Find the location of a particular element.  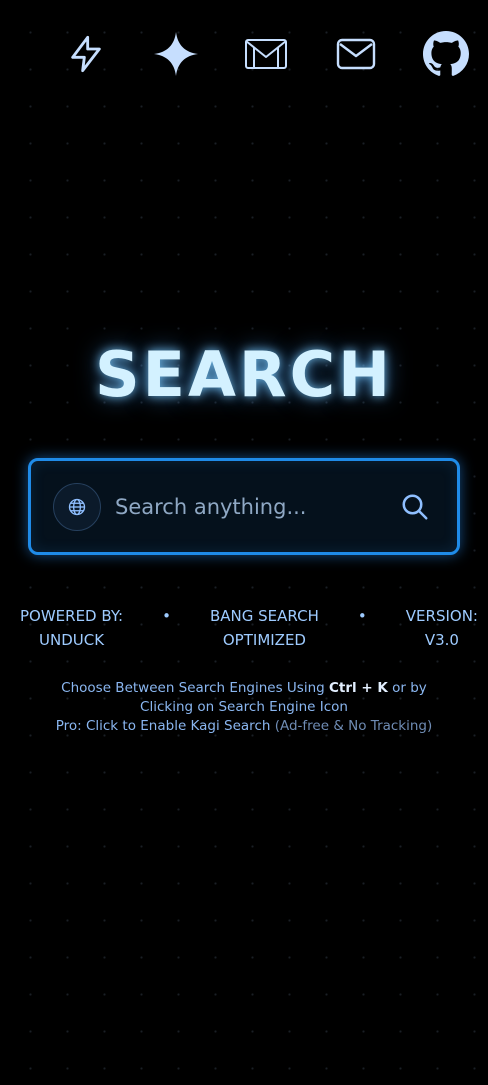

hint-prefix: Choose Between Search Engines Using is located at coordinates (193, 688).